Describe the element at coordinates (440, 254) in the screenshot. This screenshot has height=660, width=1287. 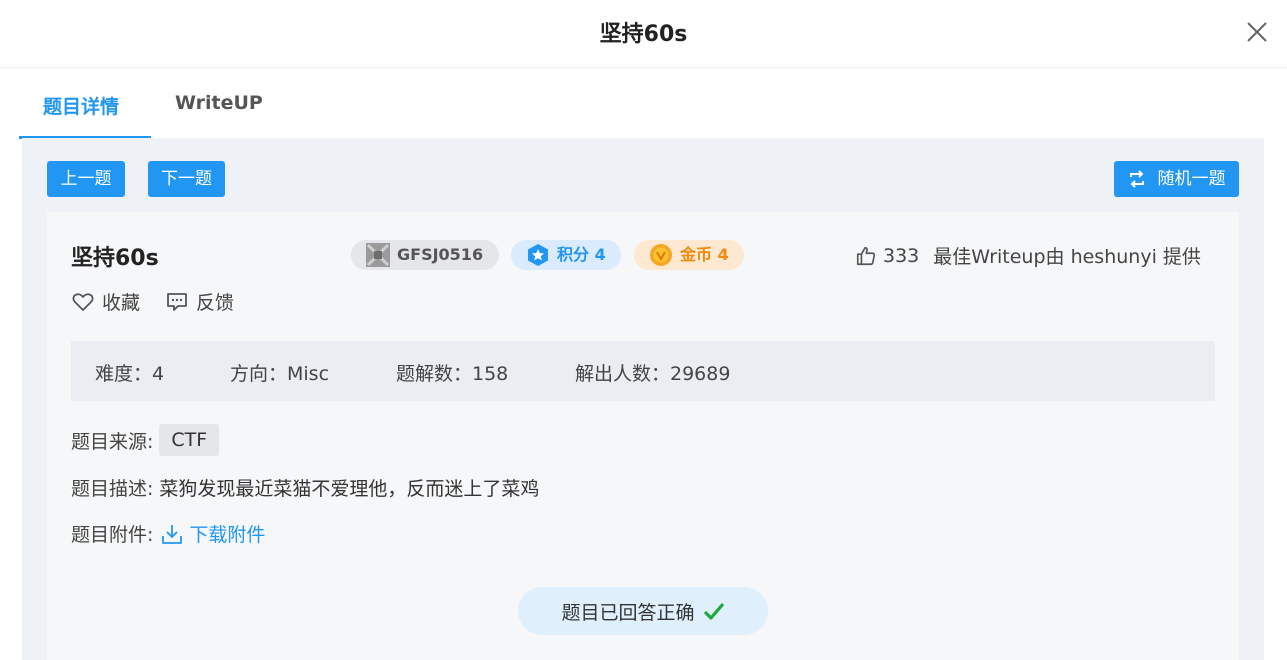
I see `challenge-id: GFSJ0516` at that location.